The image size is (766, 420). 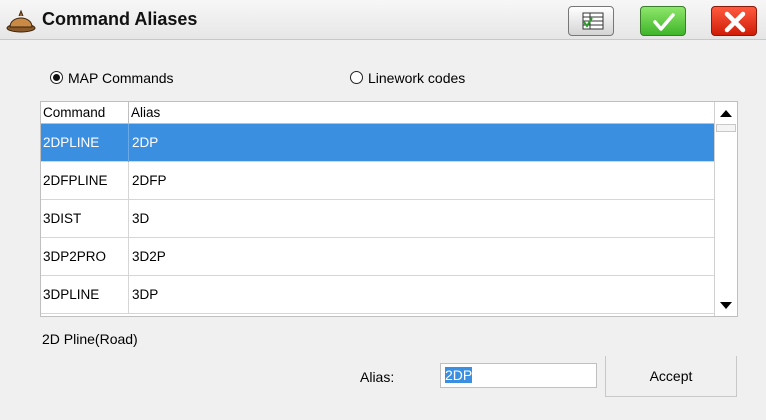 I want to click on command-description: 2D Pline(Road), so click(x=90, y=339).